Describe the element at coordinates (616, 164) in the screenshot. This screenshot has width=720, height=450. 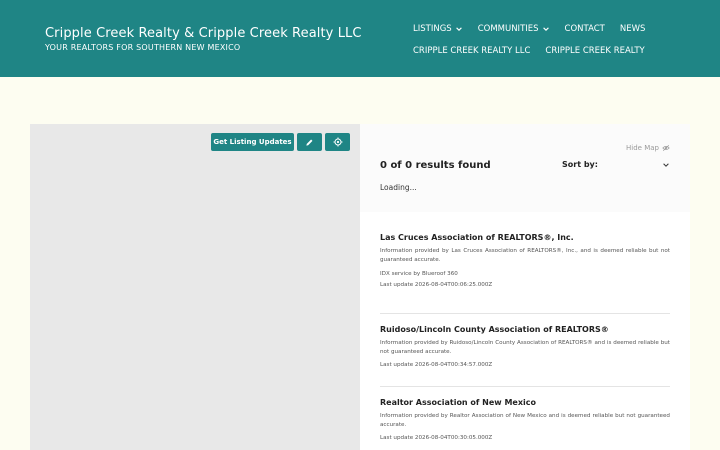
I see `sort-dropdown: Sort by:` at that location.